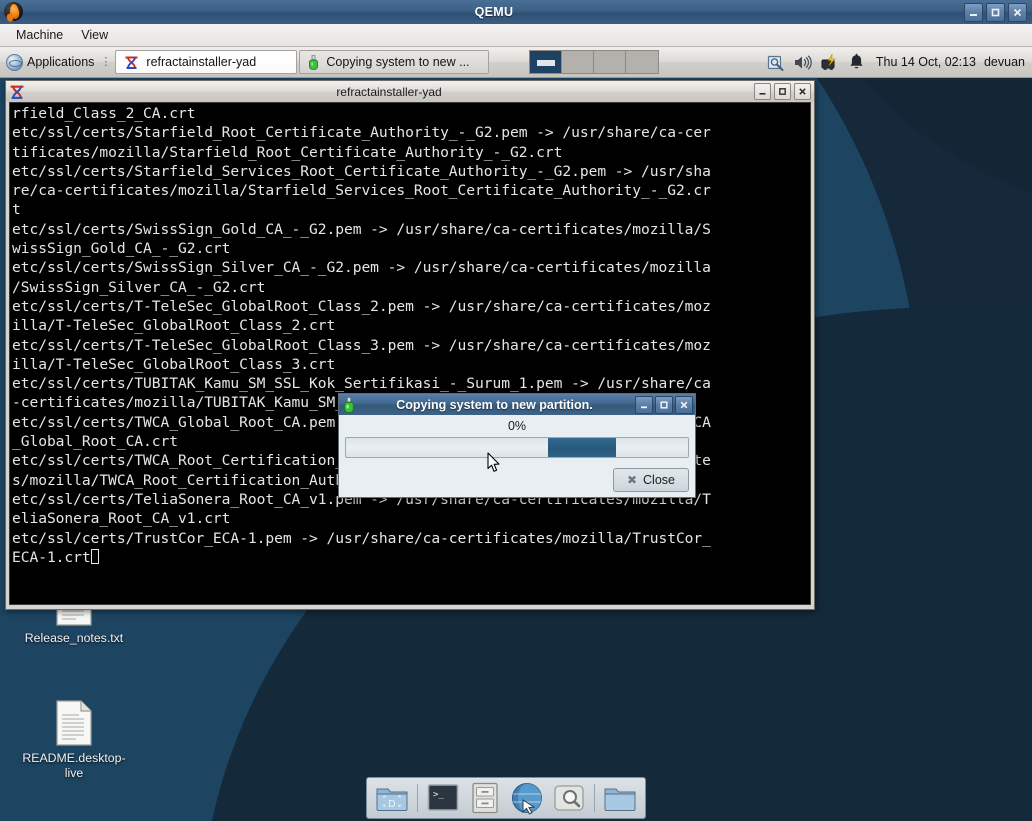  I want to click on power-manager-icon, so click(829, 62).